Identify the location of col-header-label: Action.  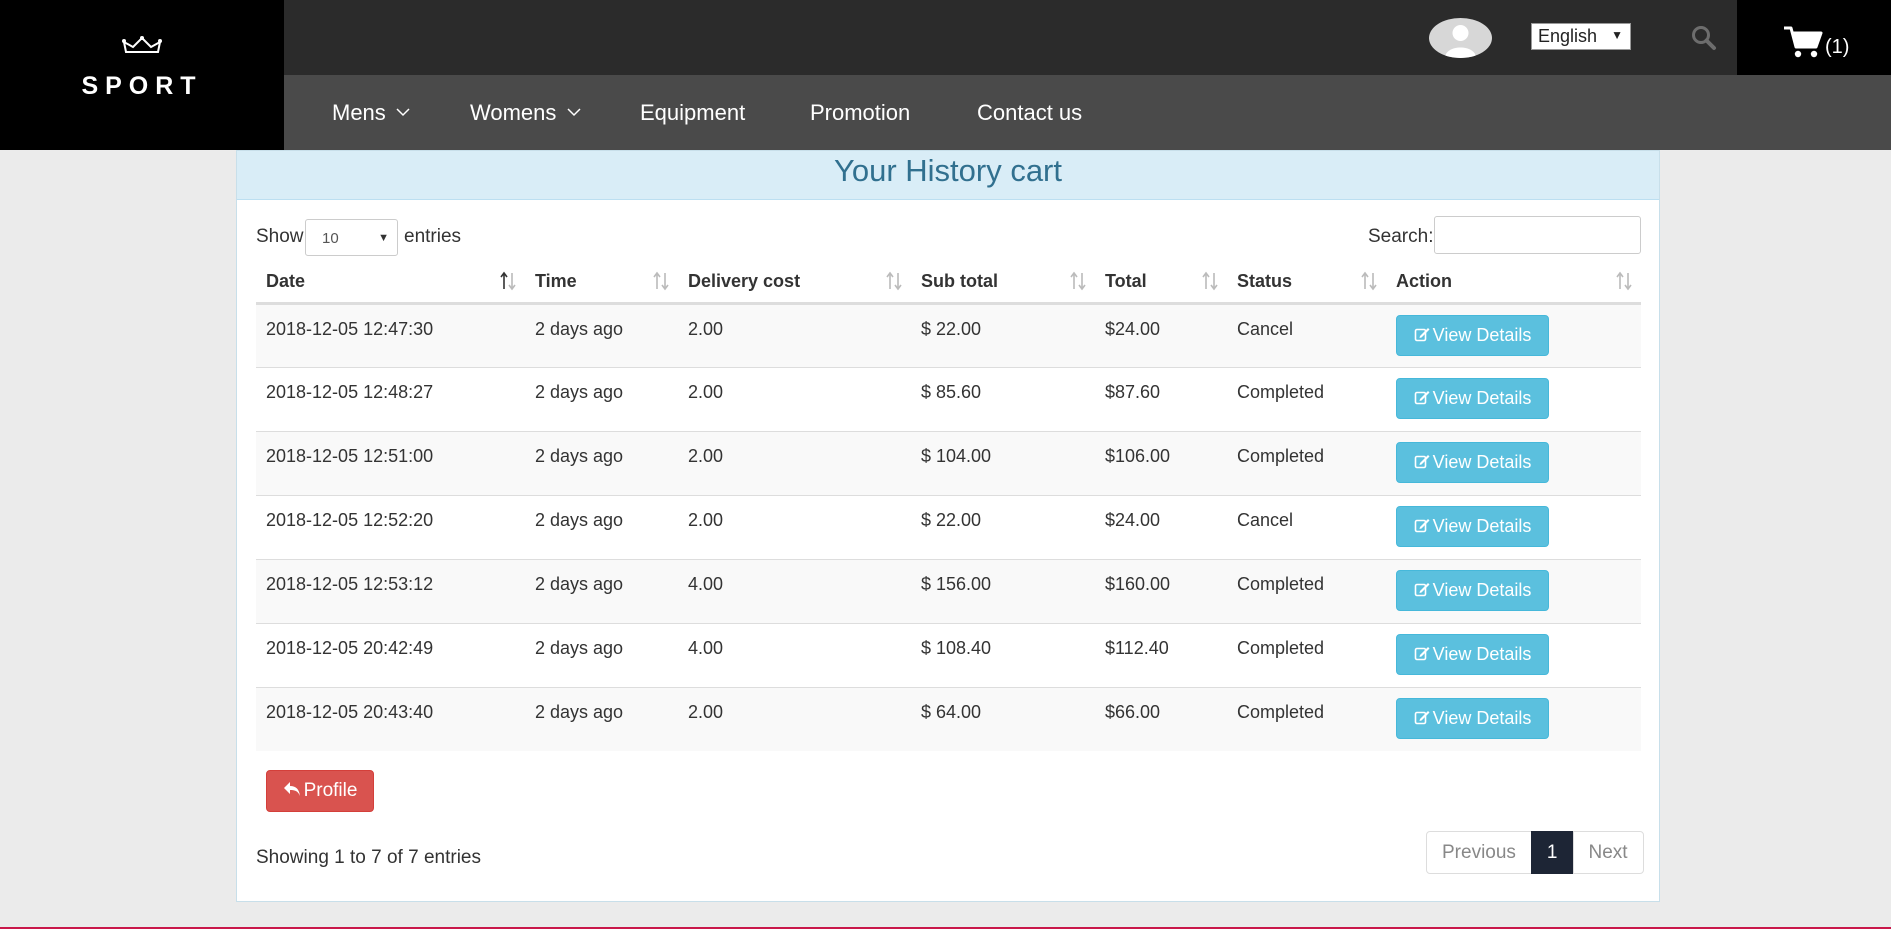
(1424, 280).